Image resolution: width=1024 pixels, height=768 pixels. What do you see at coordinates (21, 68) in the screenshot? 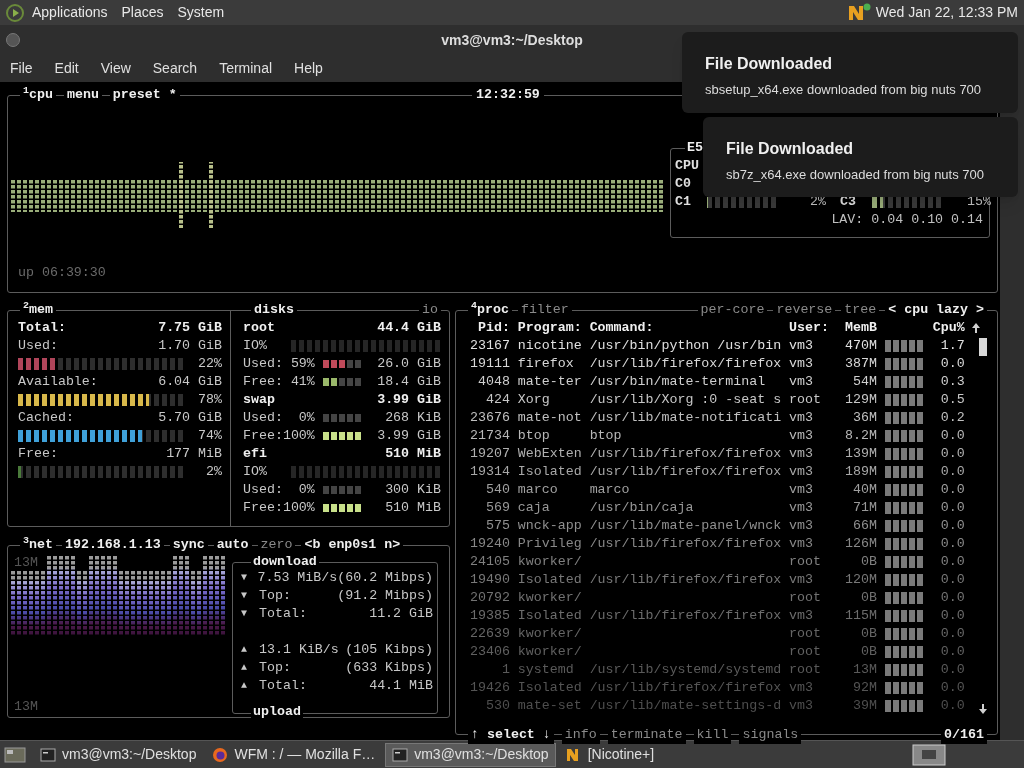
I see `menu-item: File` at bounding box center [21, 68].